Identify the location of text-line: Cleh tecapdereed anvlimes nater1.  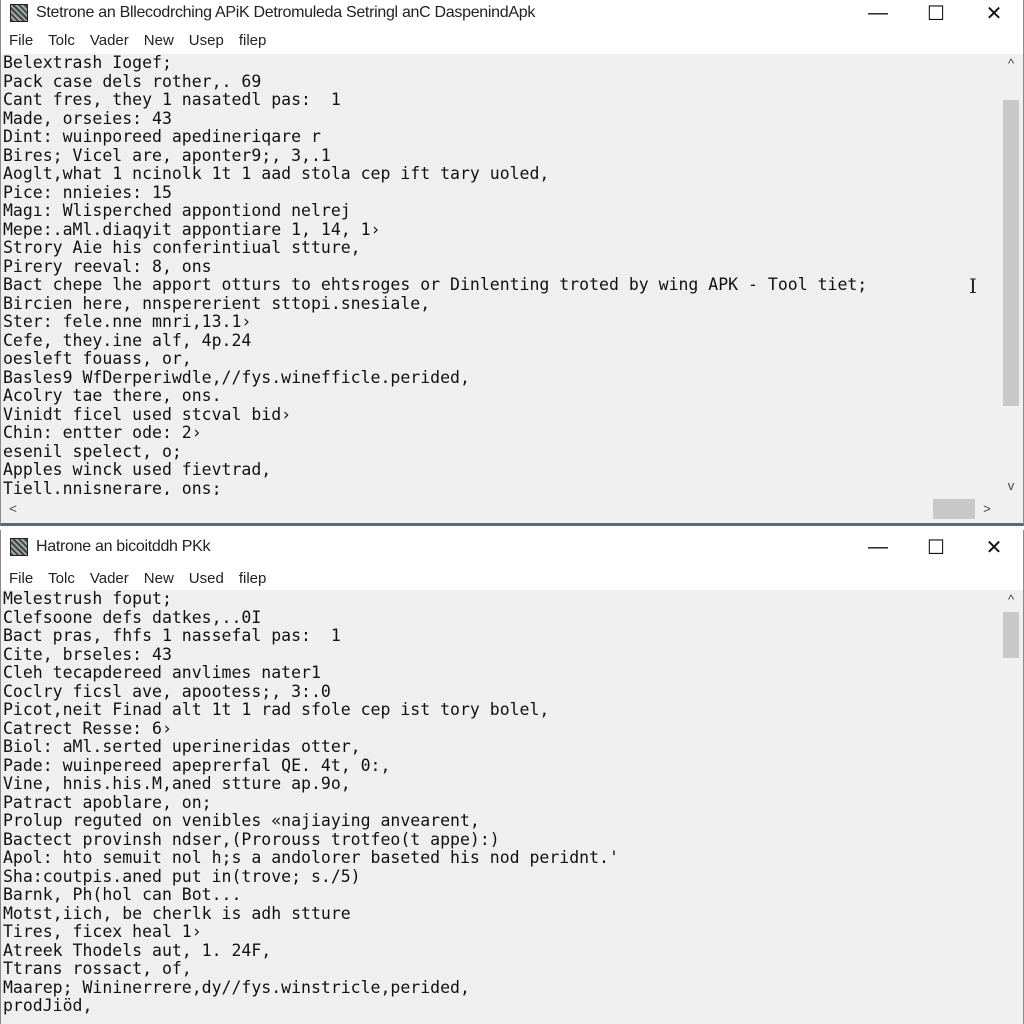
(162, 672).